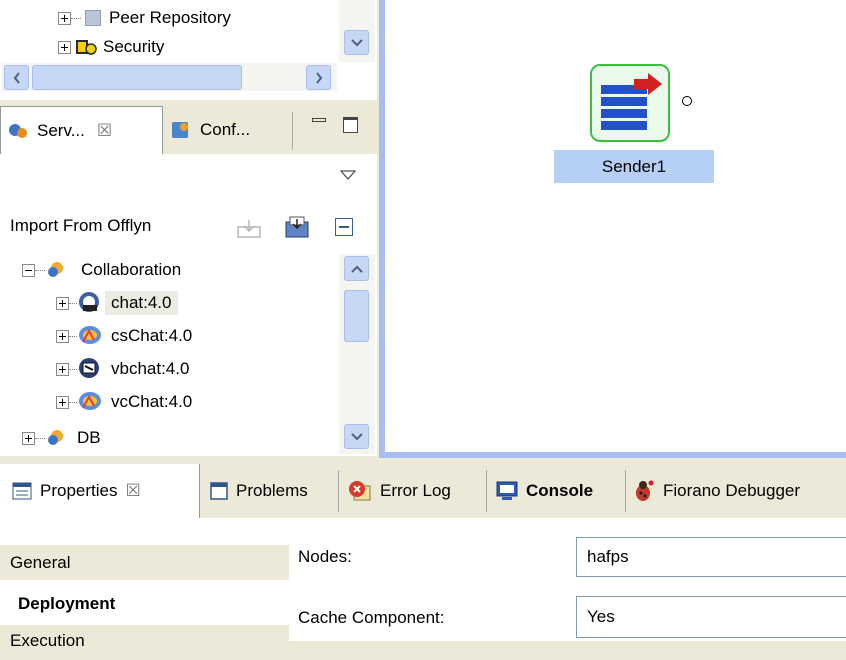 This screenshot has width=846, height=660. I want to click on cschat-icon, so click(90, 336).